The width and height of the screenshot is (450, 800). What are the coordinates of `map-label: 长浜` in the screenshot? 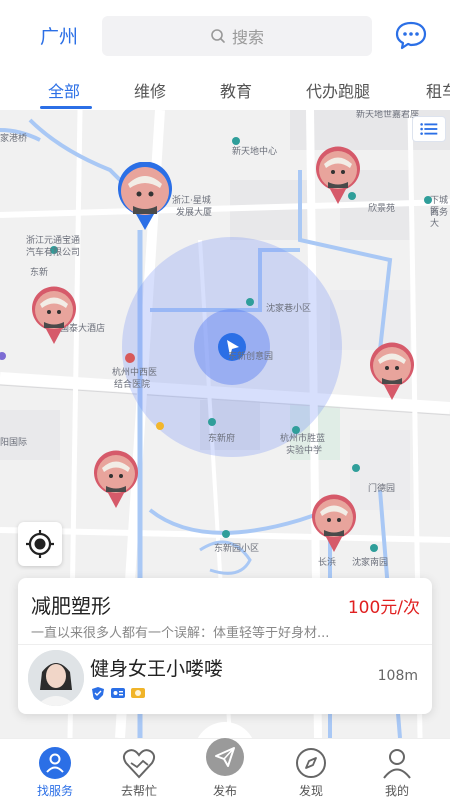 It's located at (327, 563).